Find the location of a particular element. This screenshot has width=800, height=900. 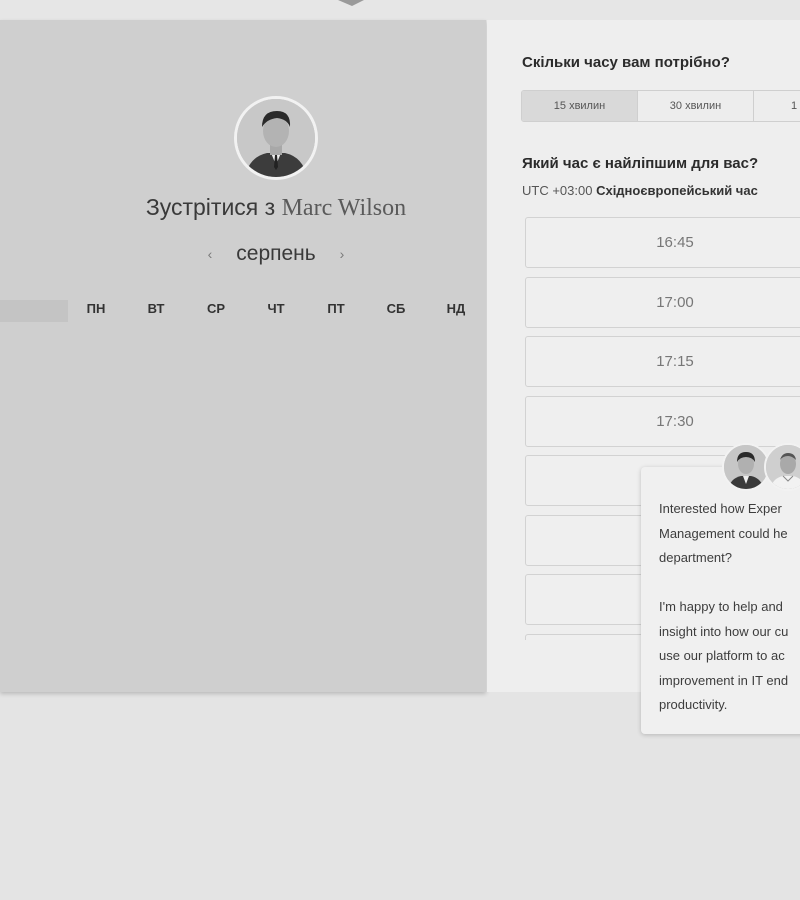

time-slot: 17:30 is located at coordinates (662, 421).